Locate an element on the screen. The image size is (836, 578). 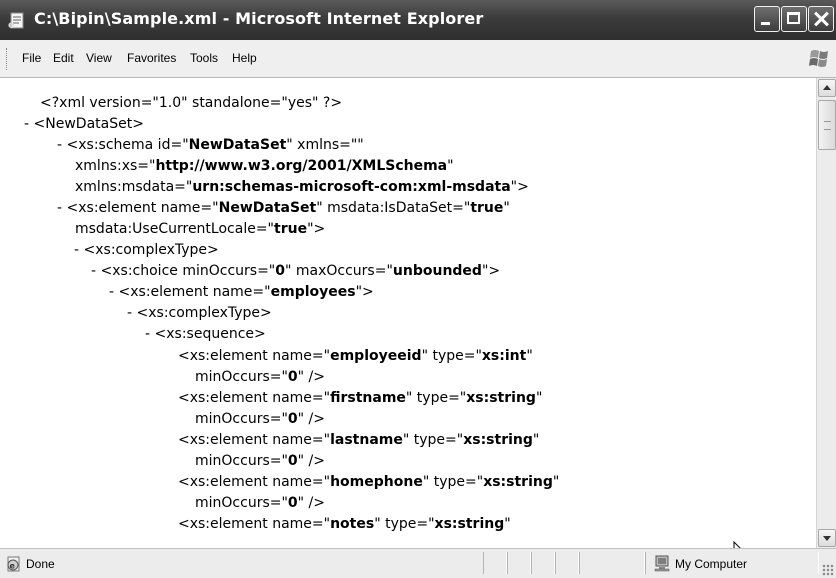
close-button is located at coordinates (821, 19).